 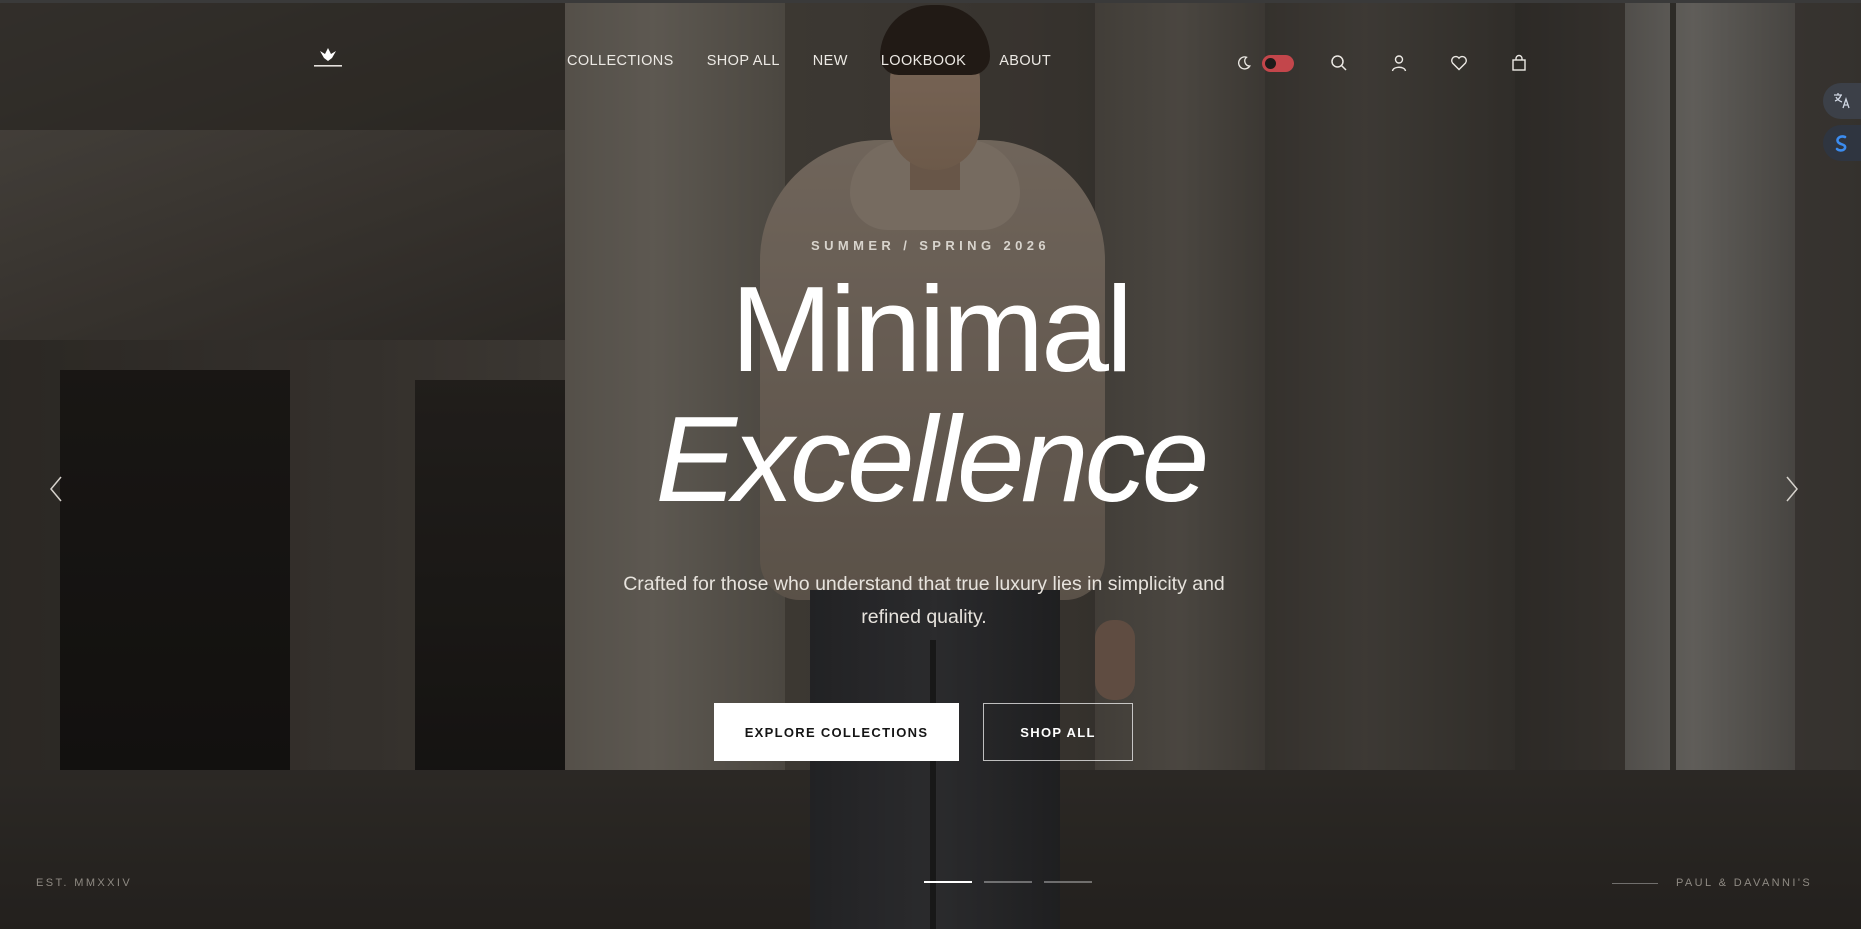 What do you see at coordinates (830, 61) in the screenshot?
I see `nav-new: NEW` at bounding box center [830, 61].